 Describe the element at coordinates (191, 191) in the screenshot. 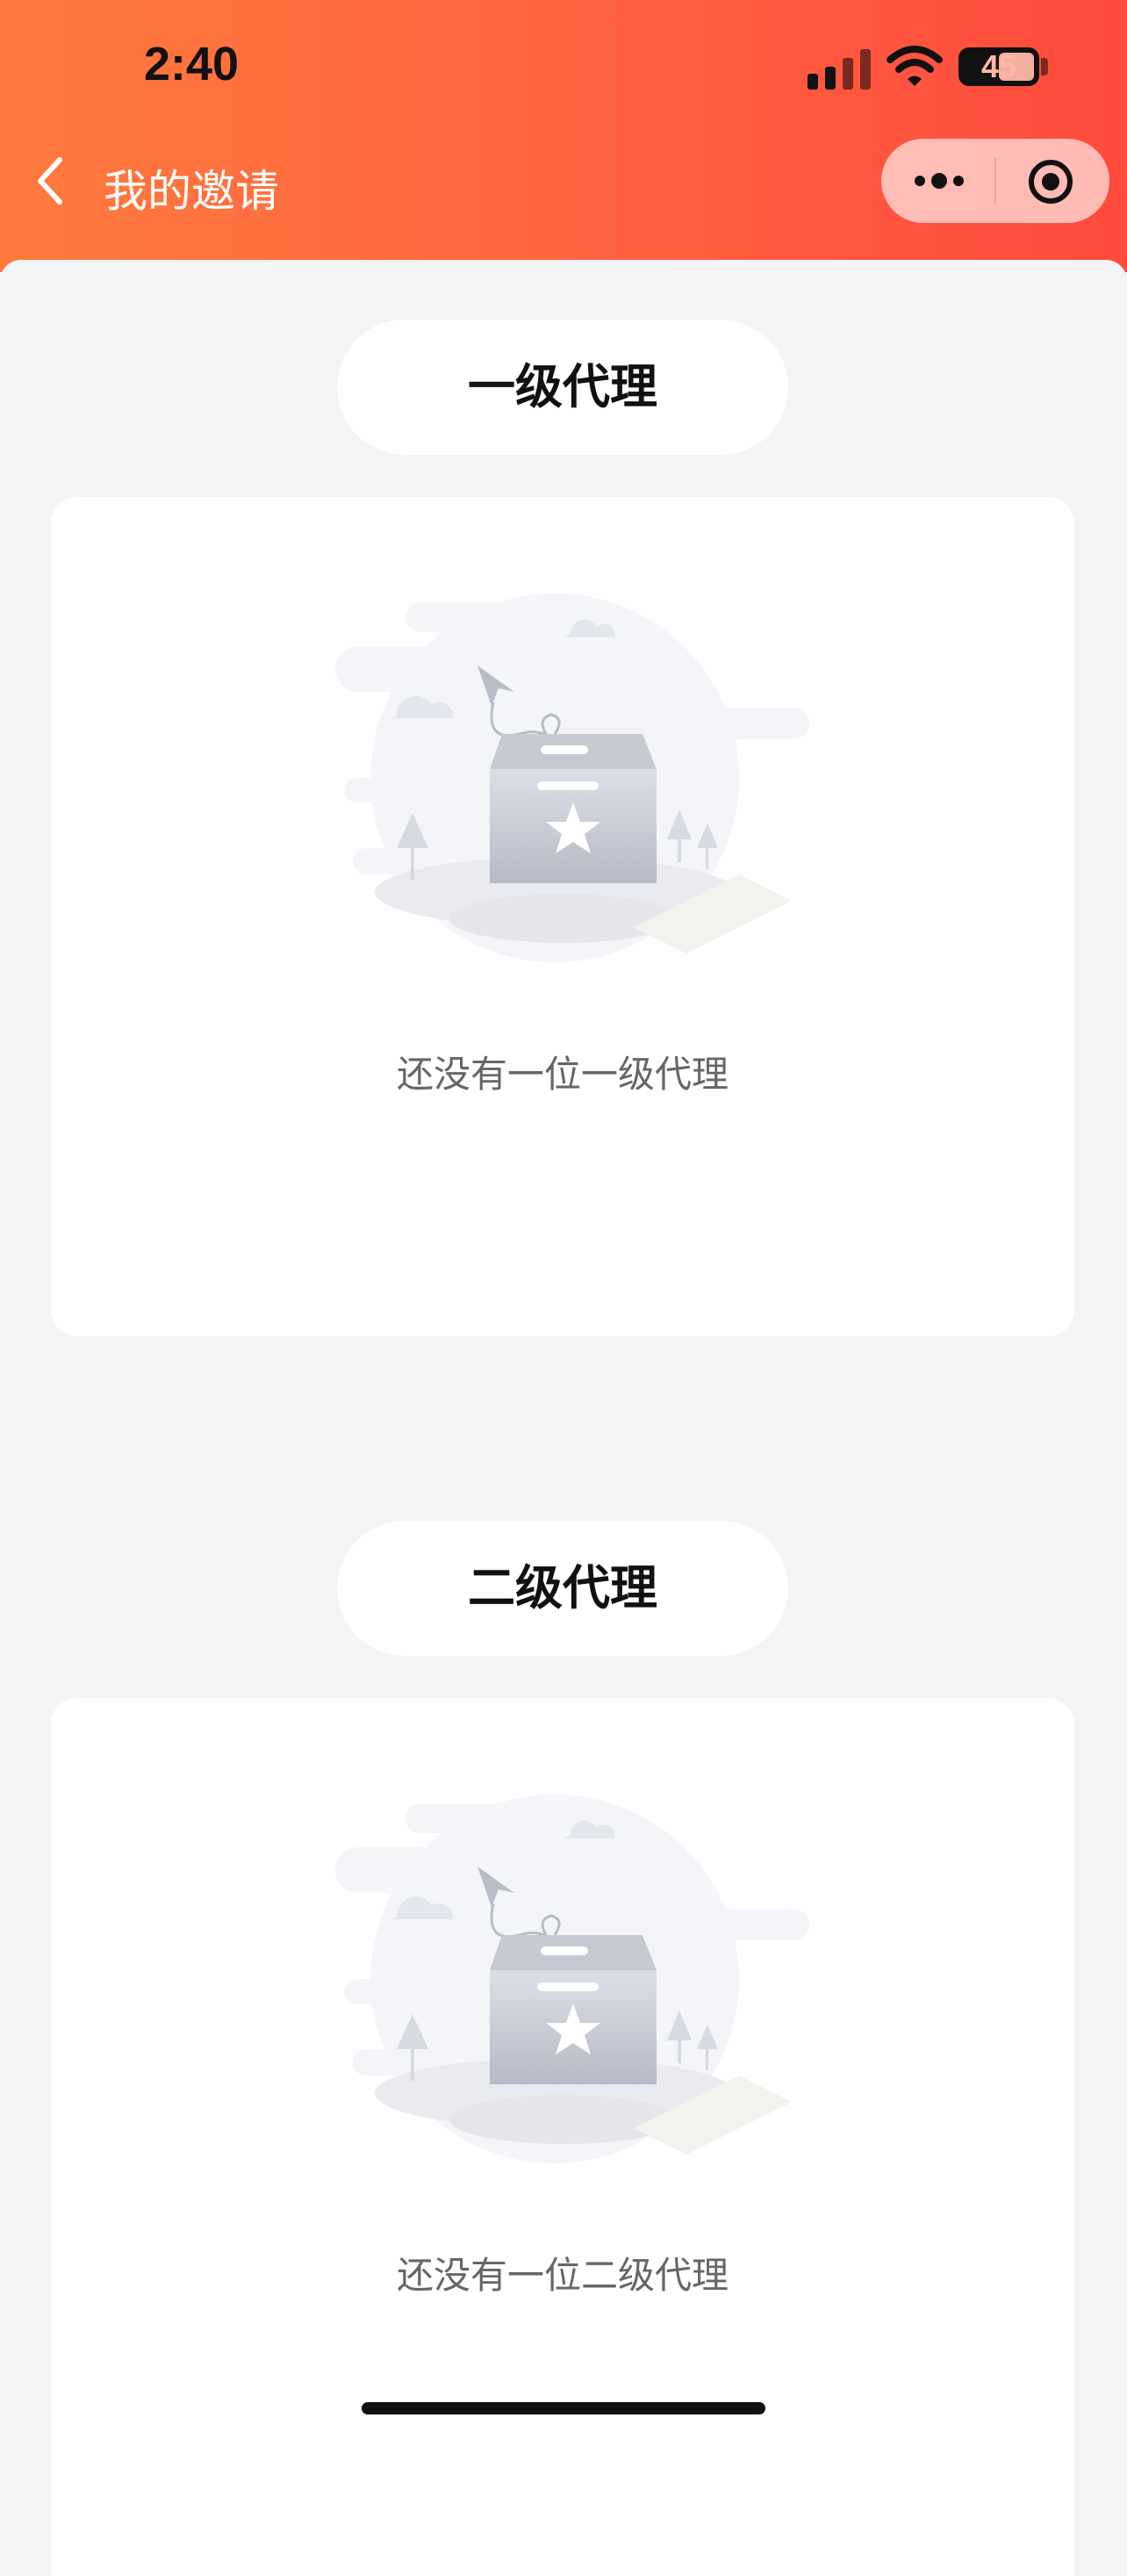

I see `page-title: 我的邀请` at that location.